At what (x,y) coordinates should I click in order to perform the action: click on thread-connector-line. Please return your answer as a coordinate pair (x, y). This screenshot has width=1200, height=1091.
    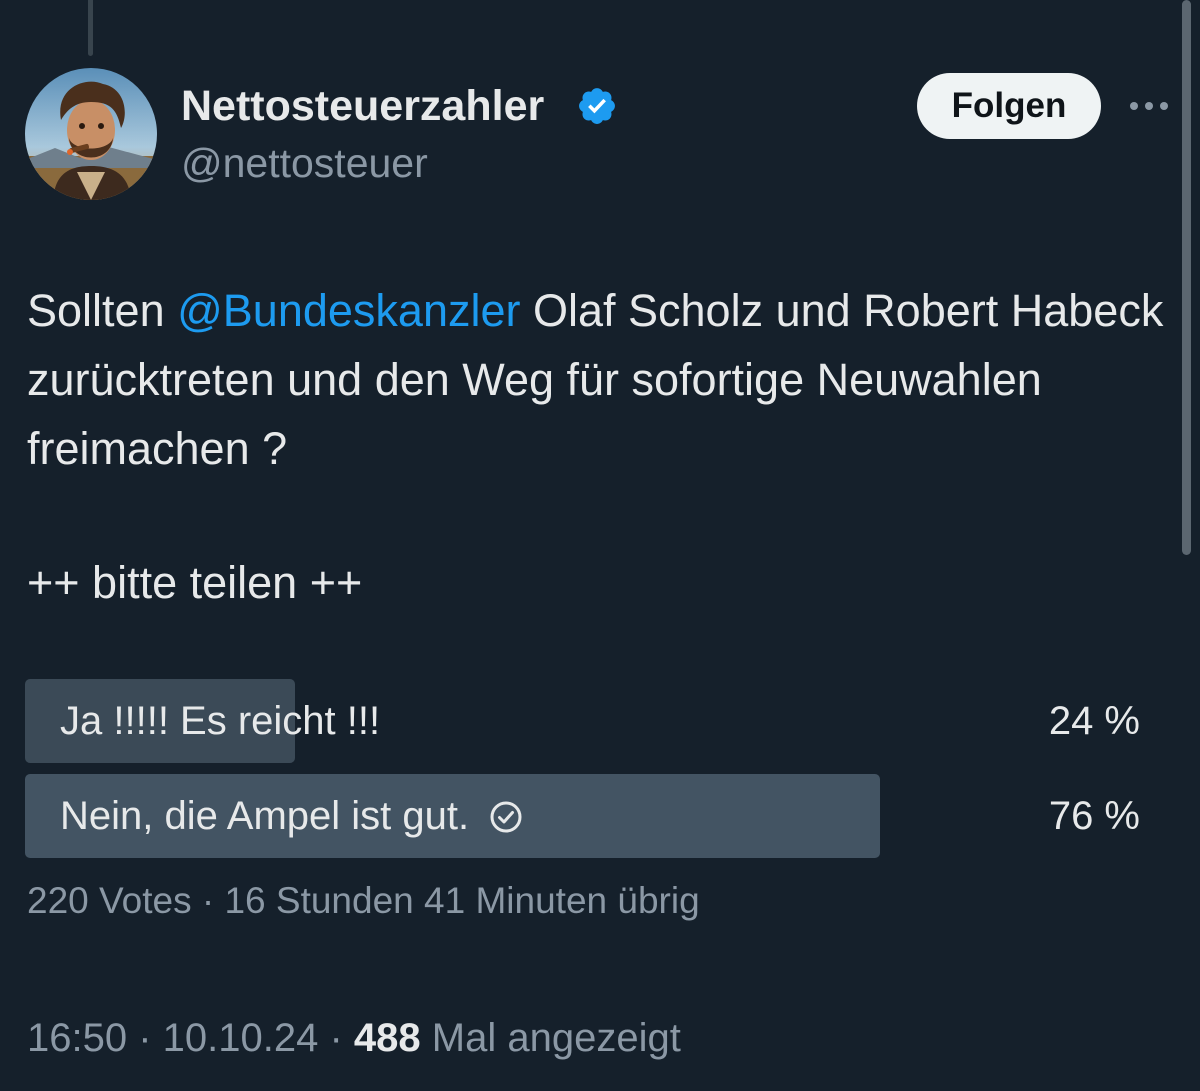
    Looking at the image, I should click on (90, 28).